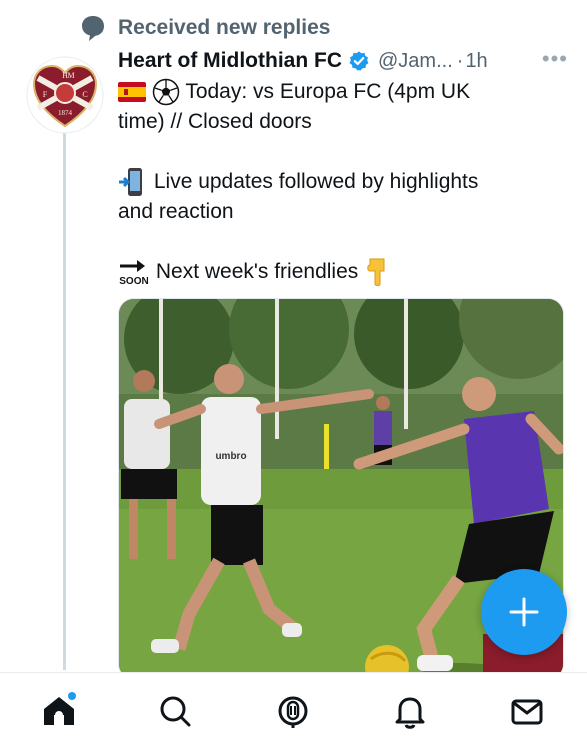 The image size is (587, 751). Describe the element at coordinates (476, 61) in the screenshot. I see `tweet-time: 1h` at that location.